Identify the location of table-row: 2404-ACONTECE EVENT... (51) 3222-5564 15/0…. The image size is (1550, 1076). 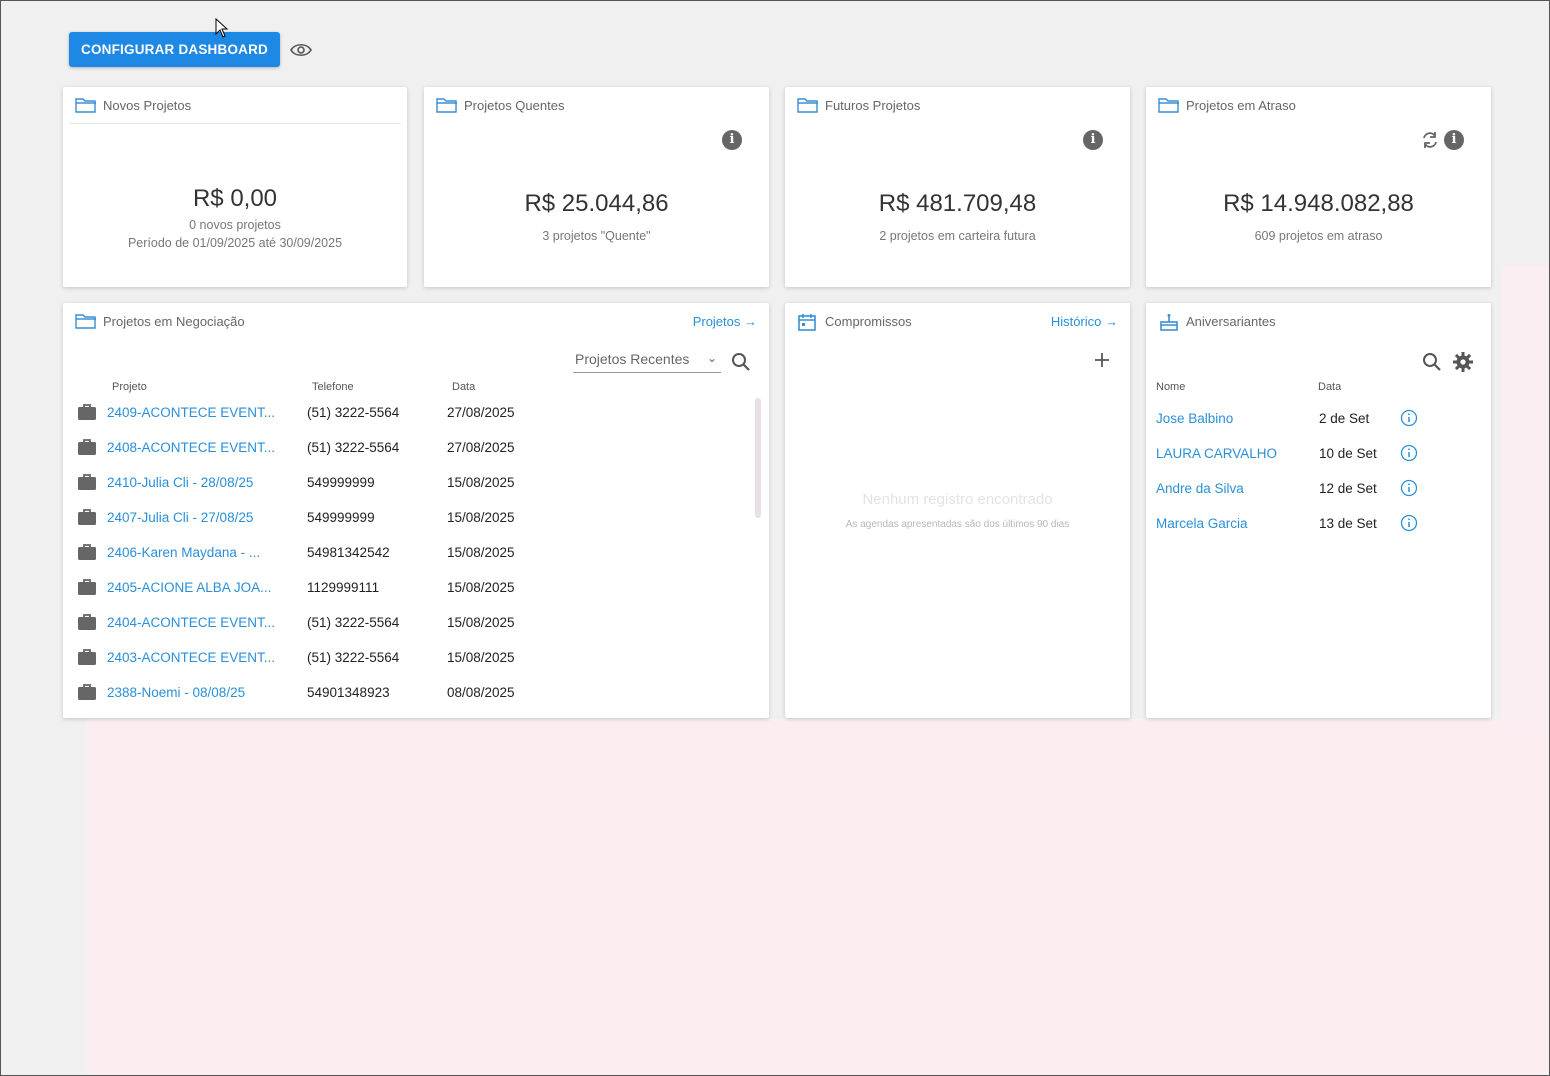
(416, 626).